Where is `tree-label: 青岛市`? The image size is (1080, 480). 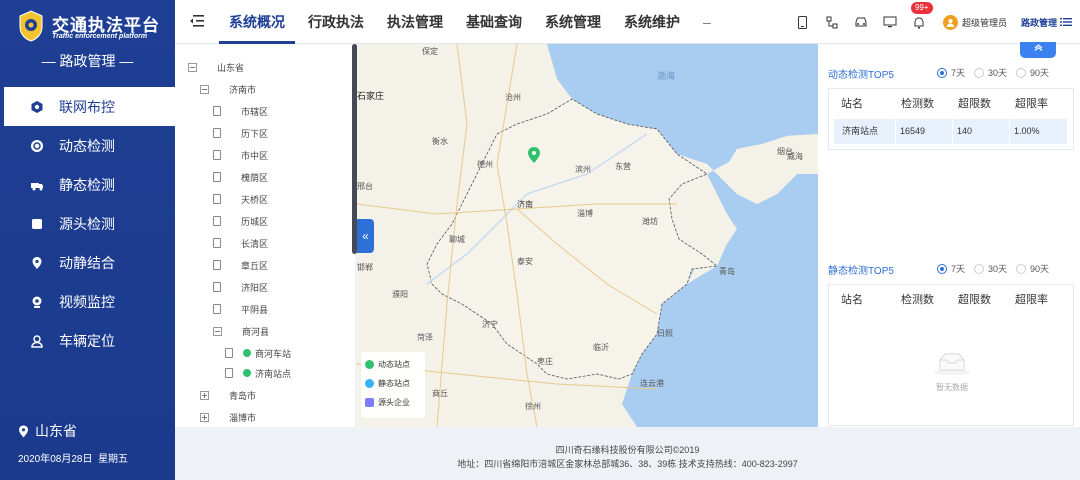
tree-label: 青岛市 is located at coordinates (243, 395).